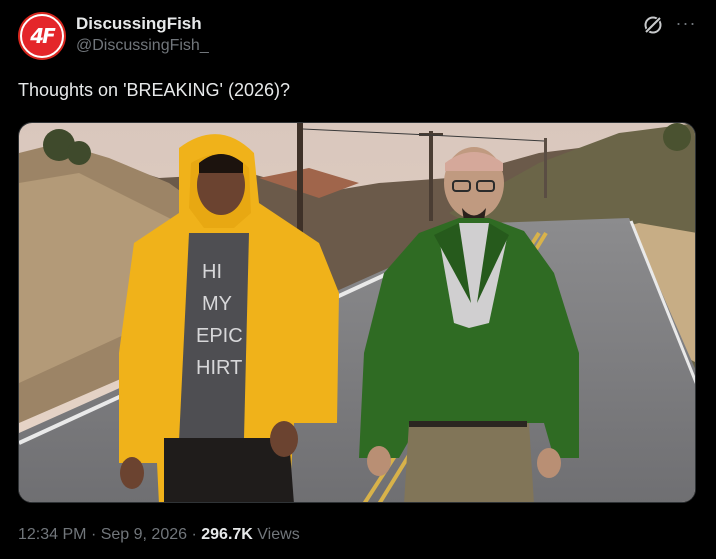 The image size is (716, 559). I want to click on author-avatar: 4F, so click(42, 36).